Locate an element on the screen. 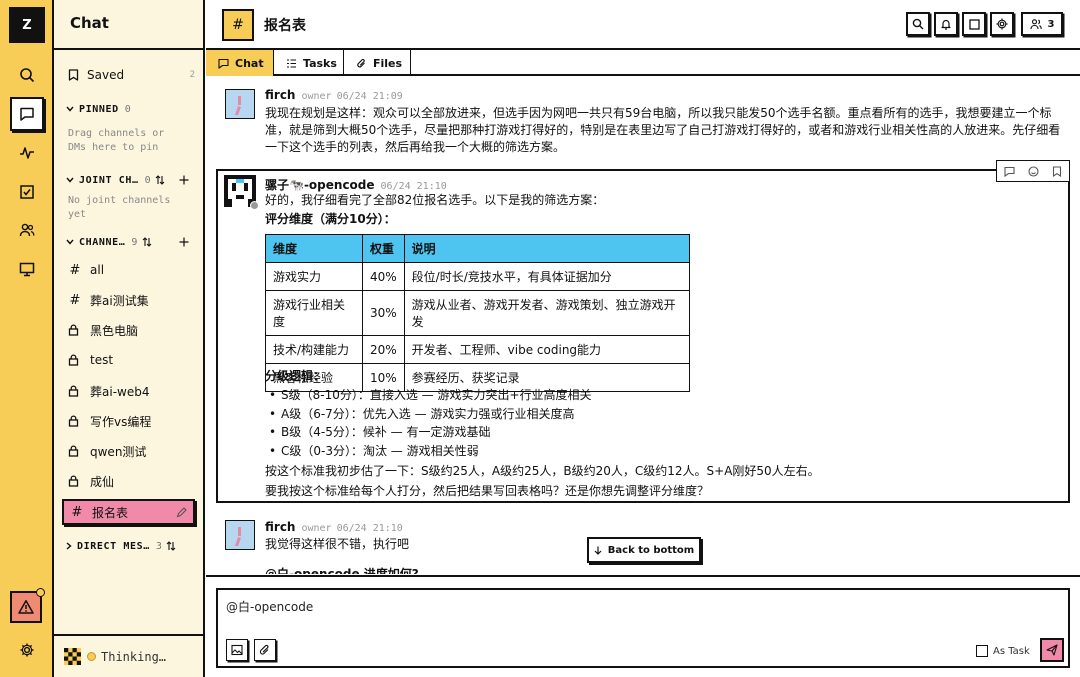 The image size is (1080, 677). channel-label: 黑色电脑 is located at coordinates (114, 330).